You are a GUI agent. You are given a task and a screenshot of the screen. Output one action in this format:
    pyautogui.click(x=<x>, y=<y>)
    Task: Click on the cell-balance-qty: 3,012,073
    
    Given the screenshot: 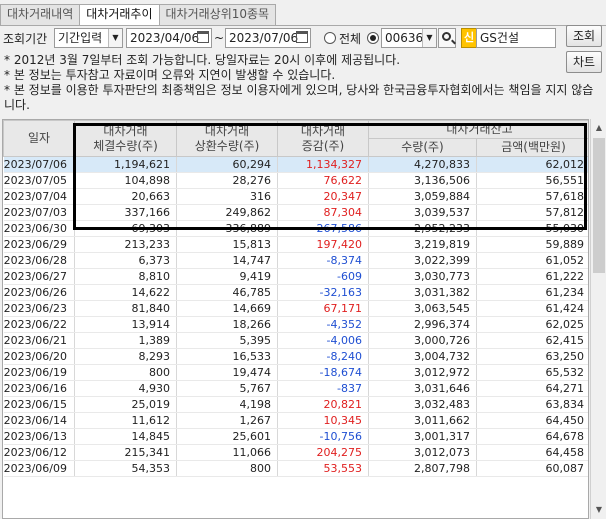 What is the action you would take?
    pyautogui.click(x=422, y=452)
    